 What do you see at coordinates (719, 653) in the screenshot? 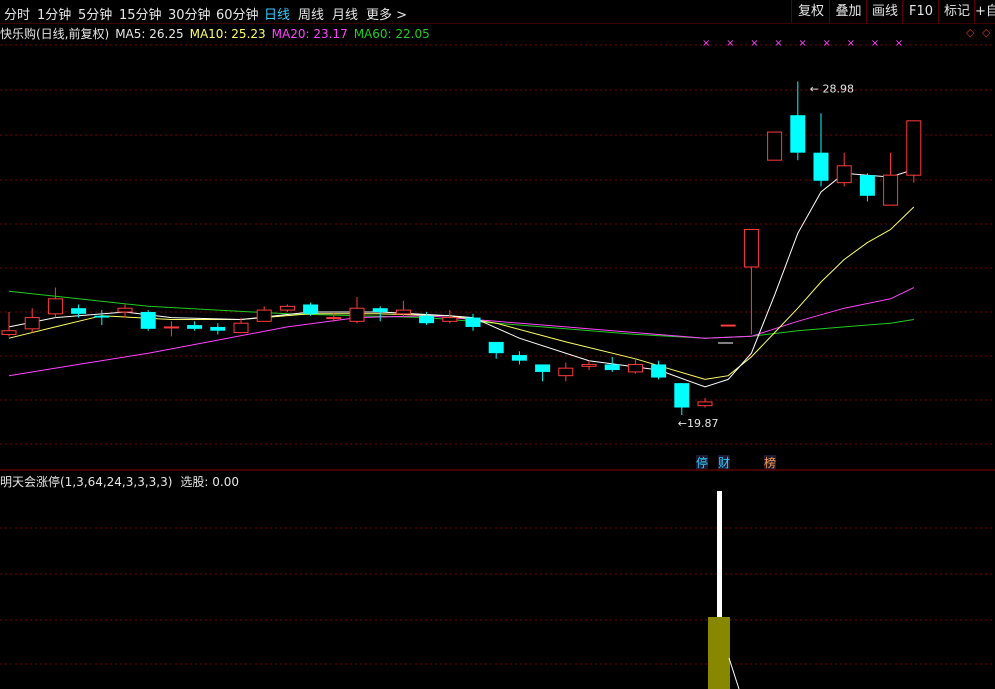
I see `indicator-bar` at bounding box center [719, 653].